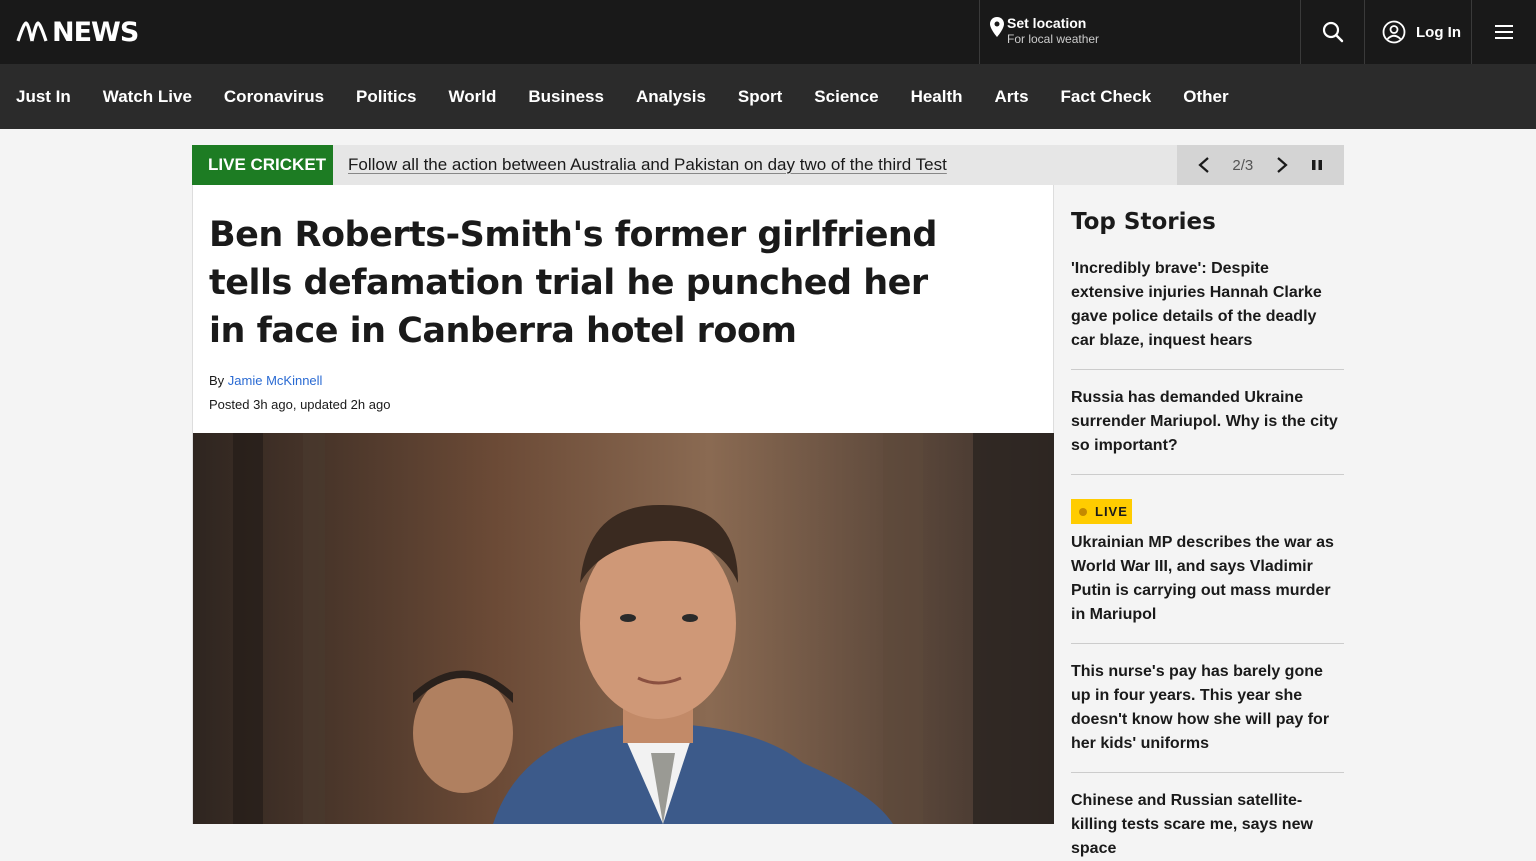  Describe the element at coordinates (1047, 23) in the screenshot. I see `location-title: Set location` at that location.